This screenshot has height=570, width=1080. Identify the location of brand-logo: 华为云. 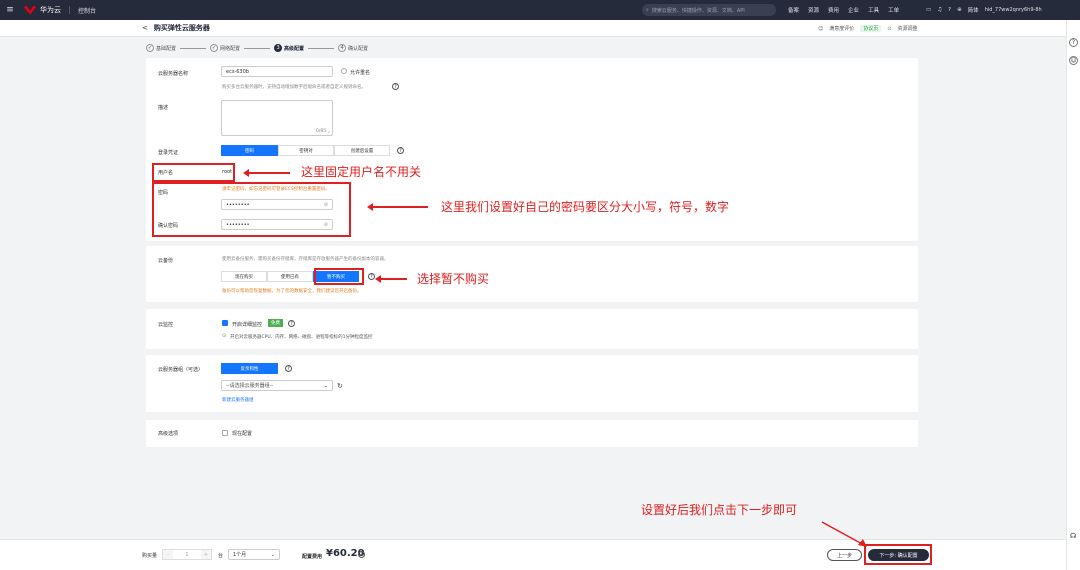
(42, 10).